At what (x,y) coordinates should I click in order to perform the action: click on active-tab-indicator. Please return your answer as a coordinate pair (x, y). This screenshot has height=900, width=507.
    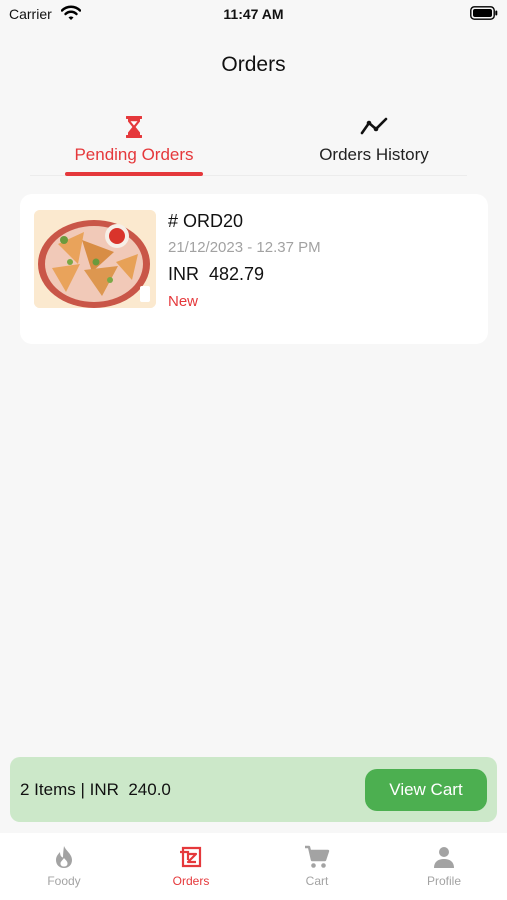
    Looking at the image, I should click on (134, 174).